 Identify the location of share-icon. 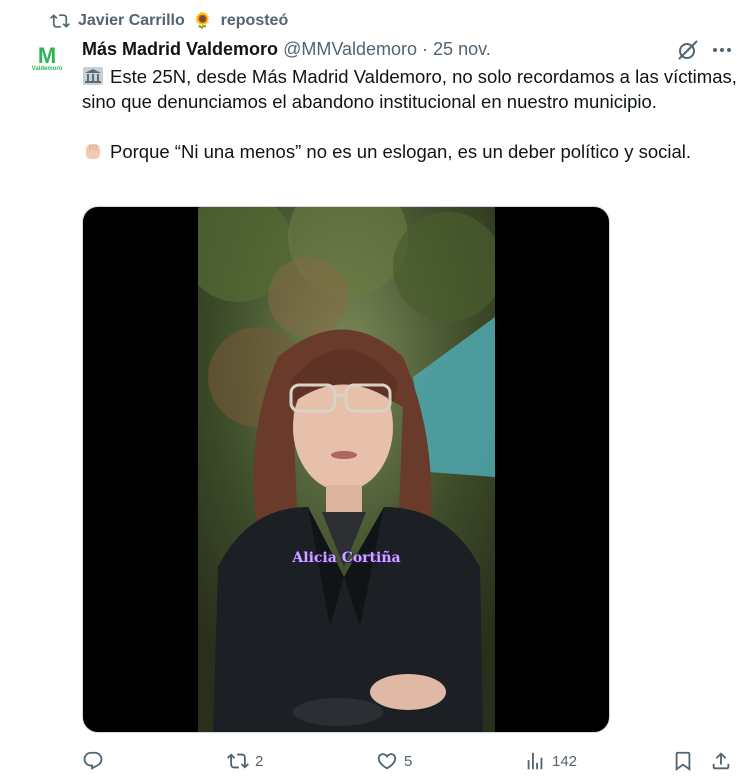
(721, 761).